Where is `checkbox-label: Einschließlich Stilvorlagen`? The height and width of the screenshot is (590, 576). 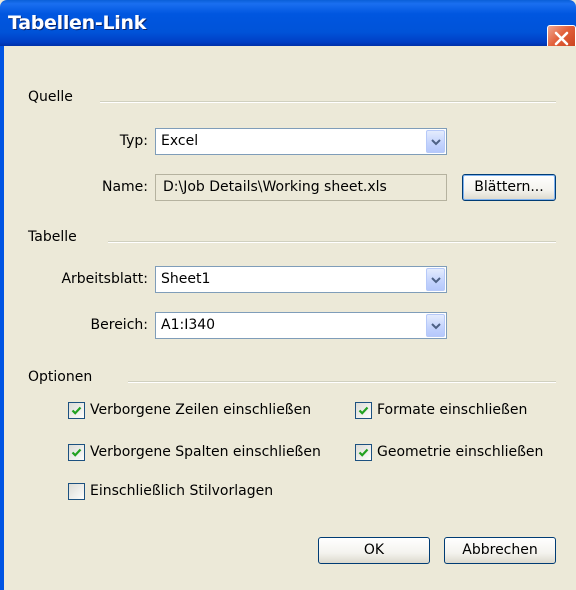
checkbox-label: Einschließlich Stilvorlagen is located at coordinates (182, 491).